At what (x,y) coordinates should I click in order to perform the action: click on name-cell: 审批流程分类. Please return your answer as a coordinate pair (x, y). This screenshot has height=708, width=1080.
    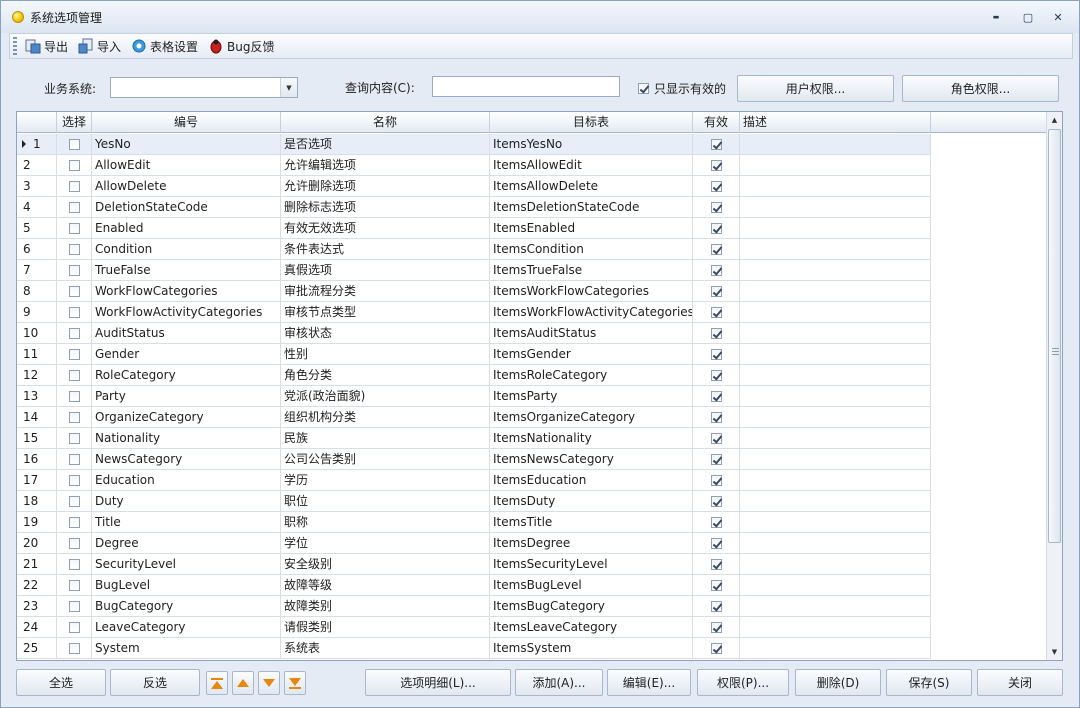
    Looking at the image, I should click on (385, 291).